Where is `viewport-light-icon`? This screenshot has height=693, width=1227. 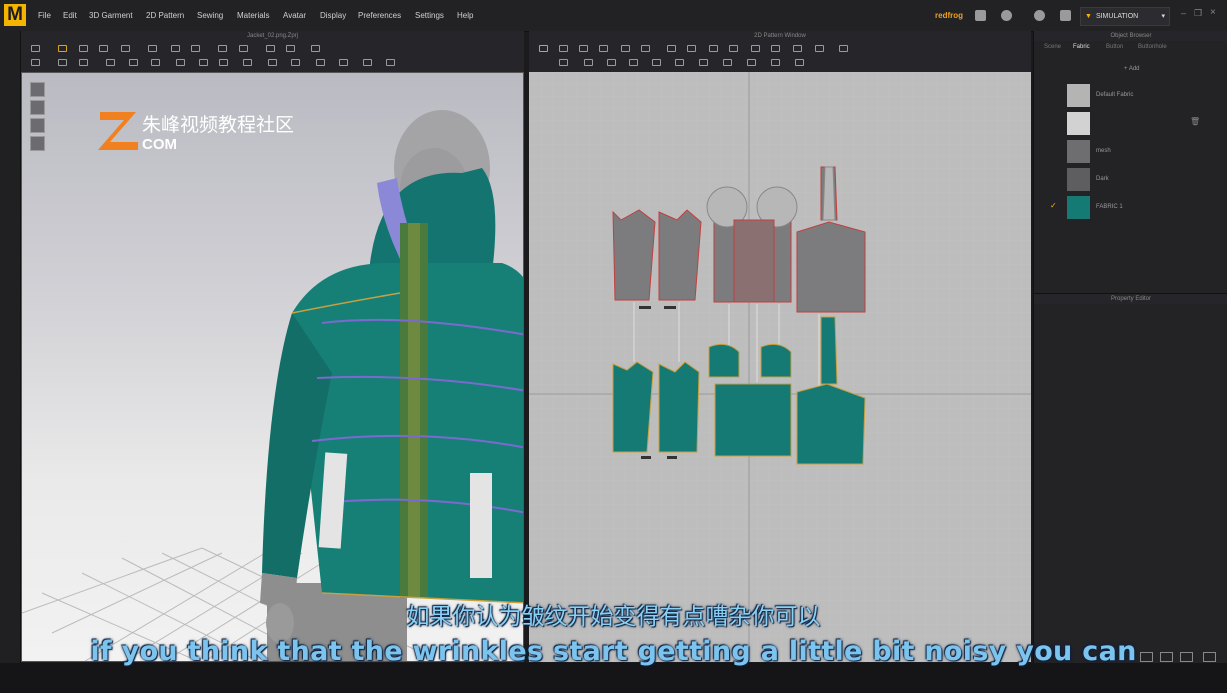
viewport-light-icon is located at coordinates (37, 143).